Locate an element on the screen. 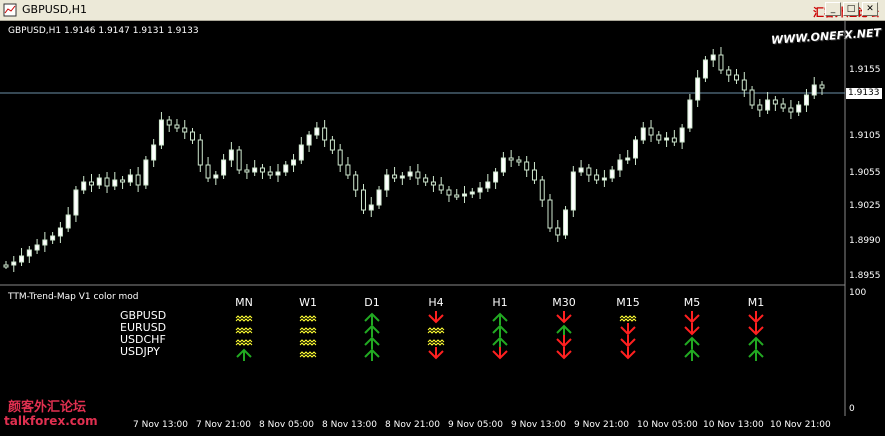 The width and height of the screenshot is (885, 436). trend-map-grid is located at coordinates (499, 336).